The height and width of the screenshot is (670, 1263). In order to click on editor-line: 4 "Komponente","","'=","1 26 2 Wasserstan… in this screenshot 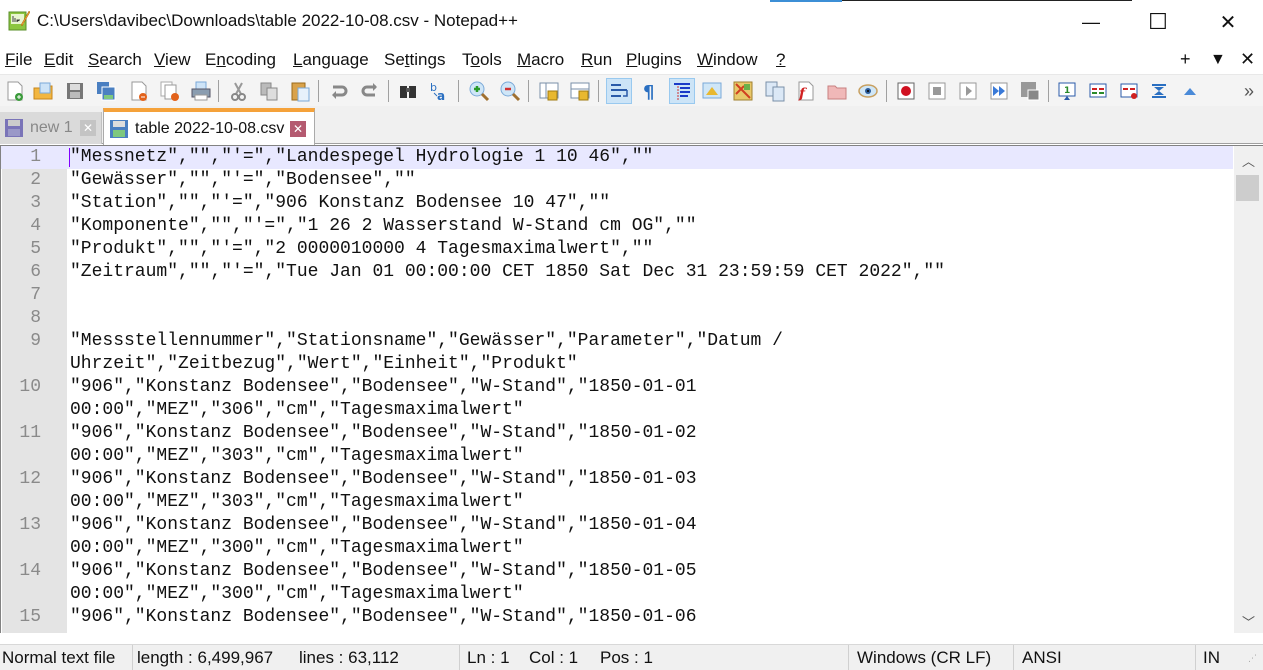, I will do `click(617, 226)`.